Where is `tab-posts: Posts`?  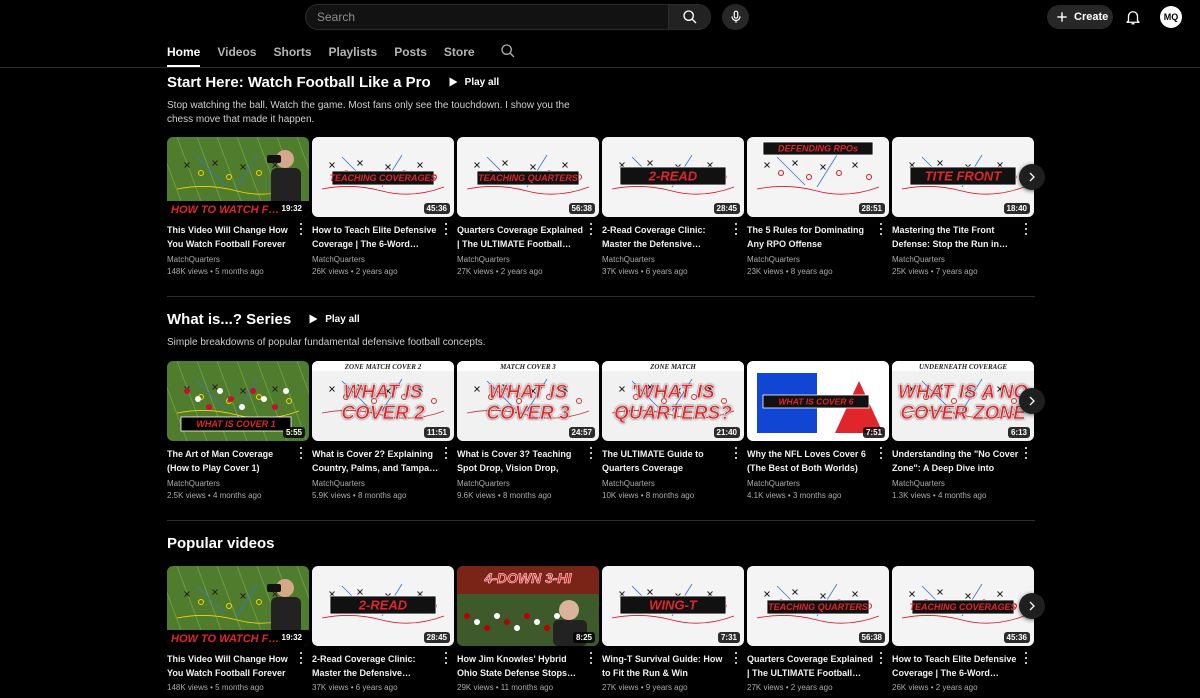
tab-posts: Posts is located at coordinates (410, 53).